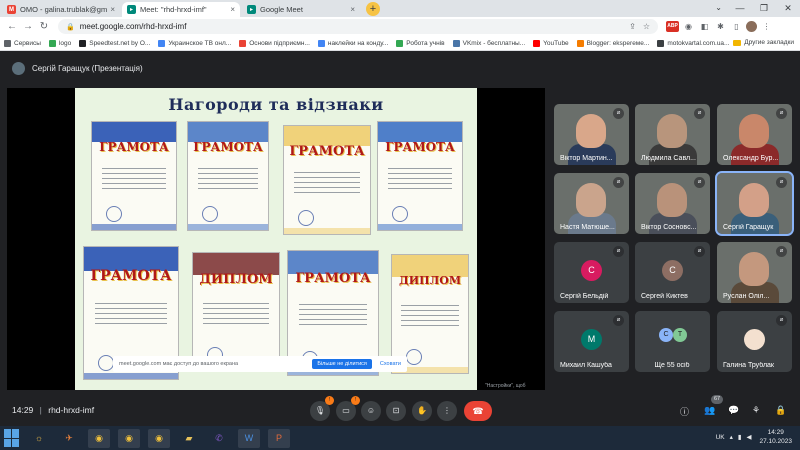 The image size is (800, 450). I want to click on participant-tile: ⌀ Сергій Гаращук, so click(754, 203).